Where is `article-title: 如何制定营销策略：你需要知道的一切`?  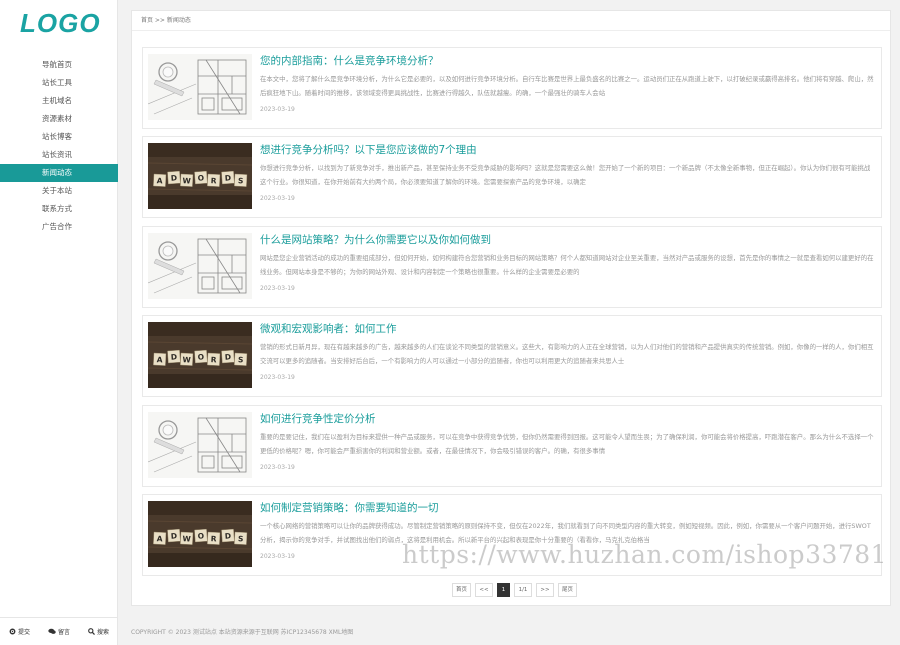 article-title: 如何制定营销策略：你需要知道的一切 is located at coordinates (349, 507).